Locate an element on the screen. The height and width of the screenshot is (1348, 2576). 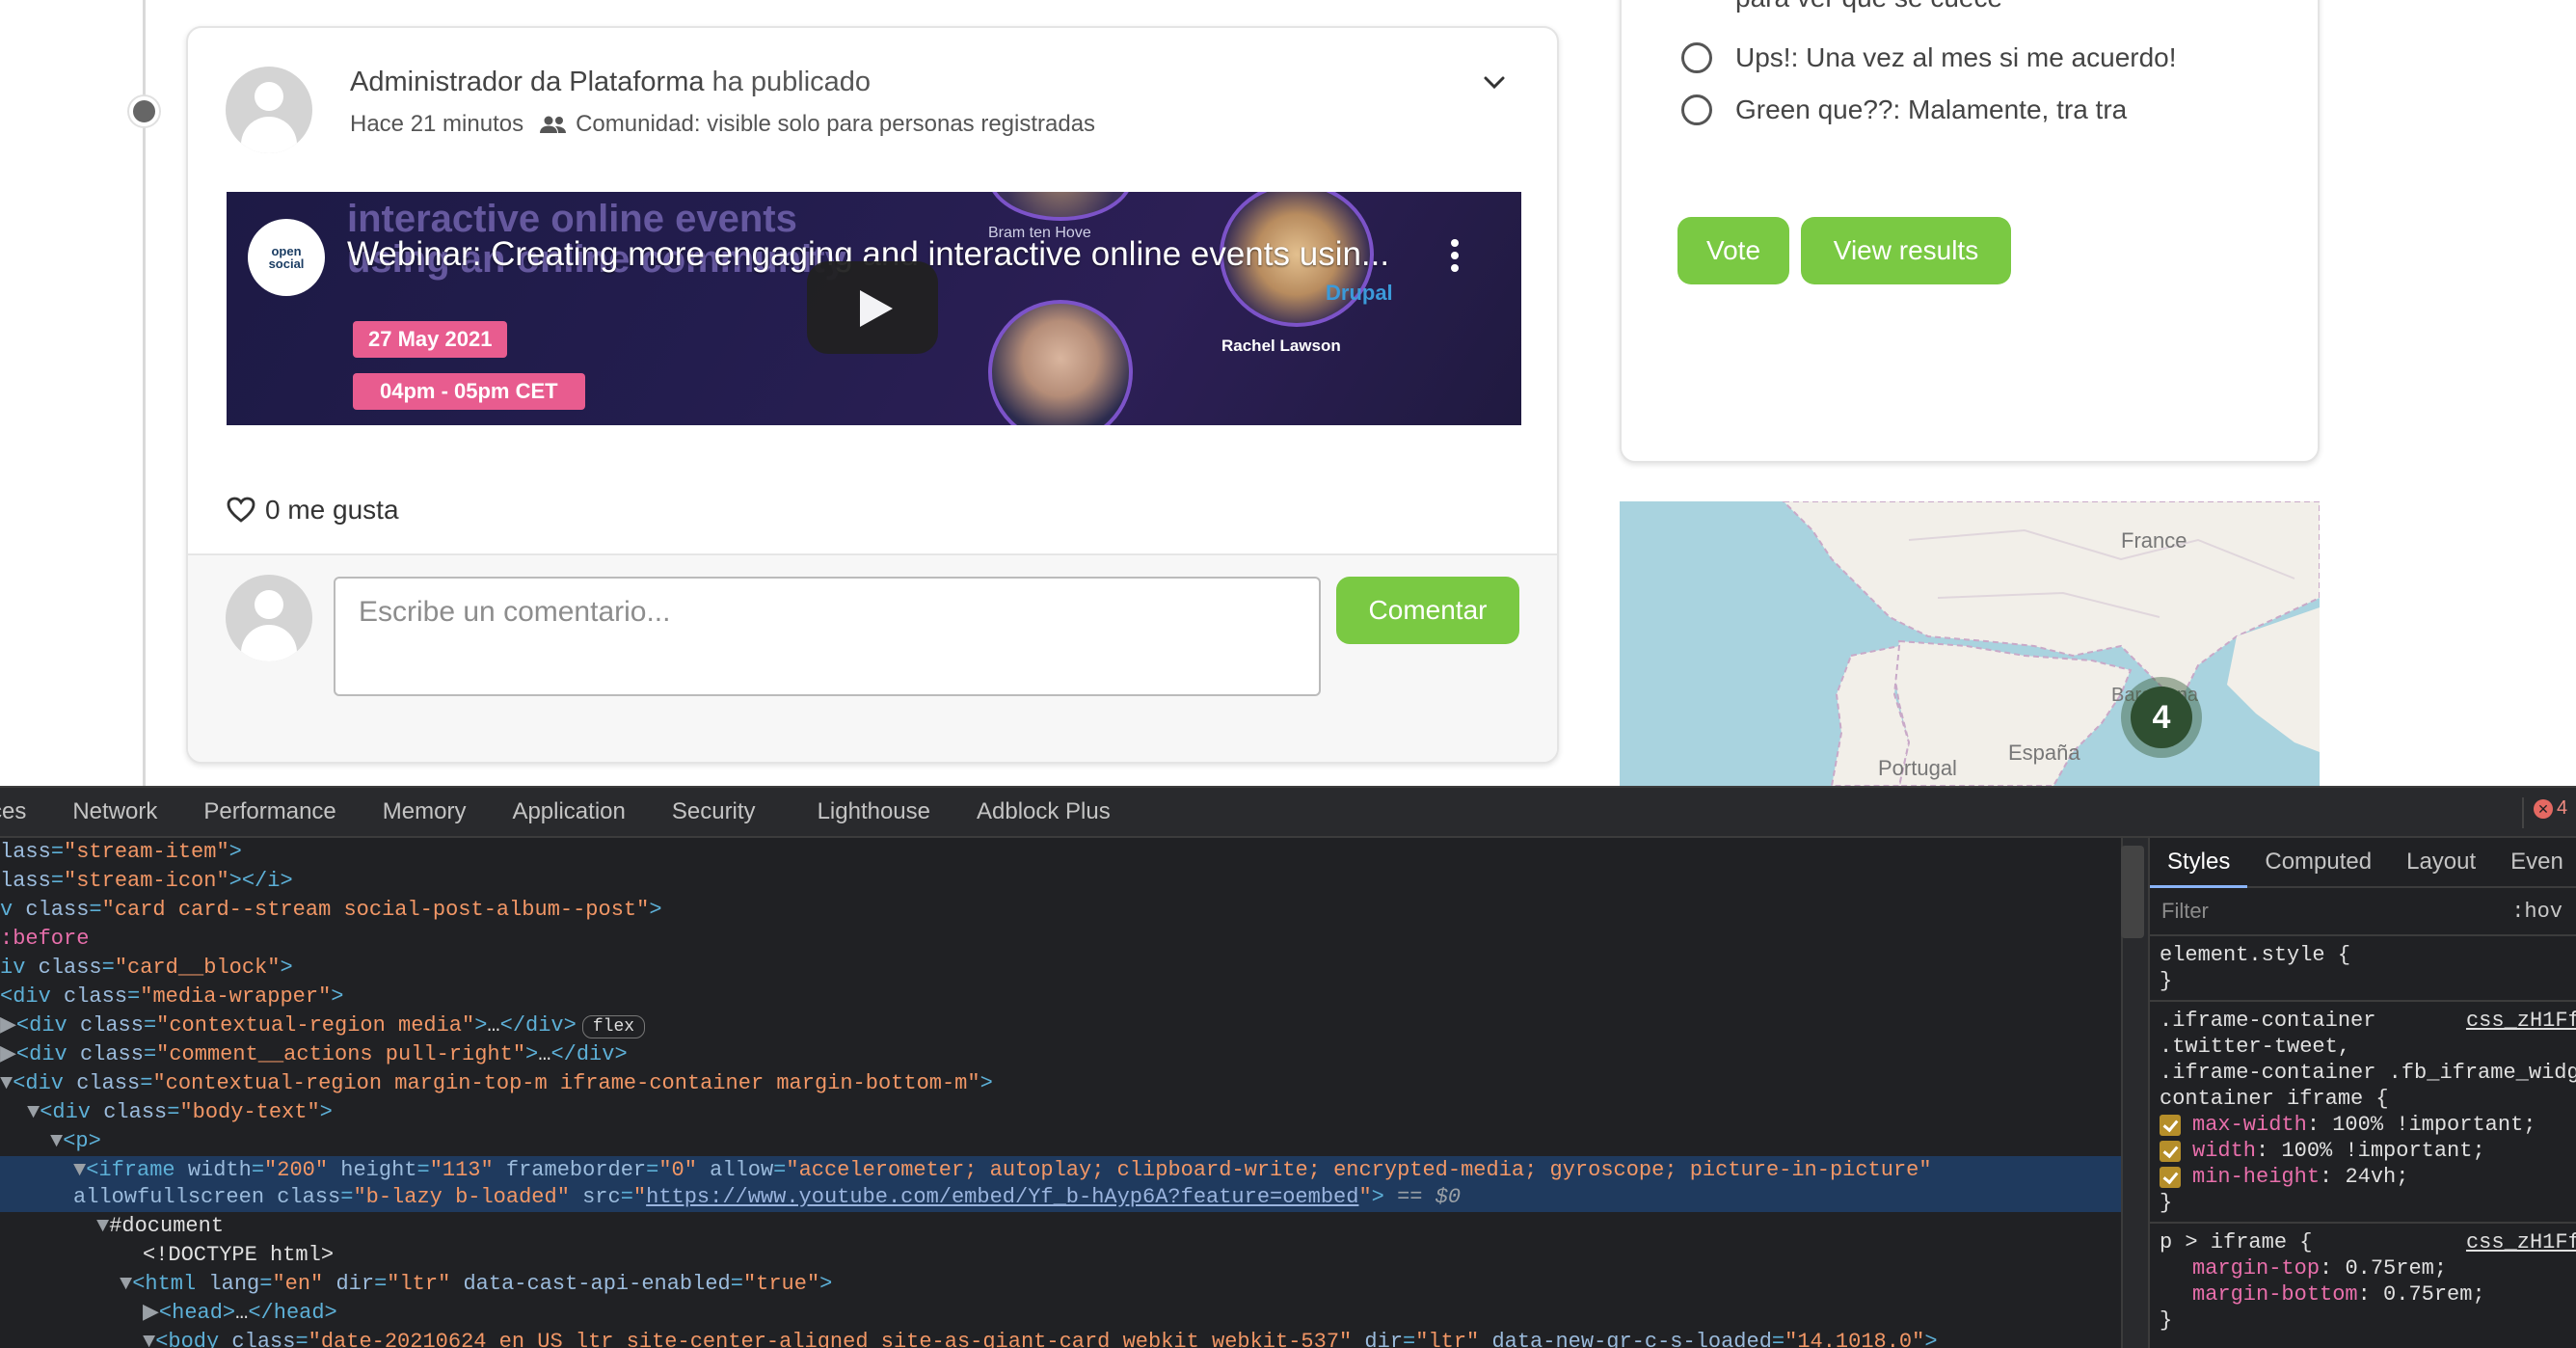
flex-badge: flex is located at coordinates (613, 1026).